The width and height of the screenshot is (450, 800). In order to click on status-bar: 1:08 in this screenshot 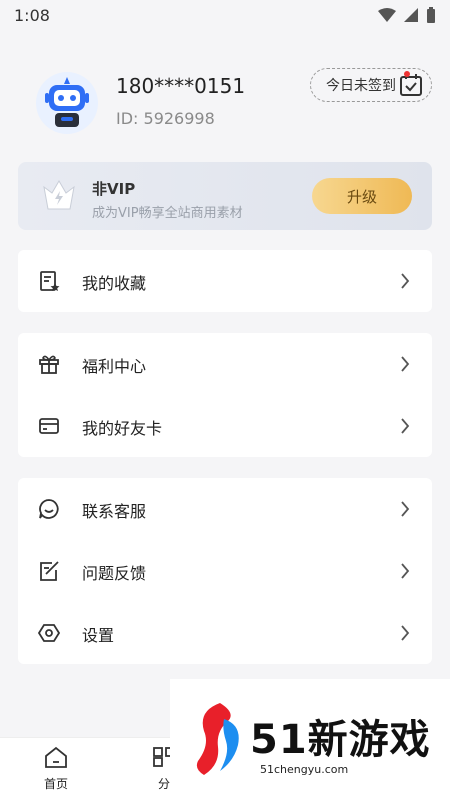, I will do `click(225, 15)`.